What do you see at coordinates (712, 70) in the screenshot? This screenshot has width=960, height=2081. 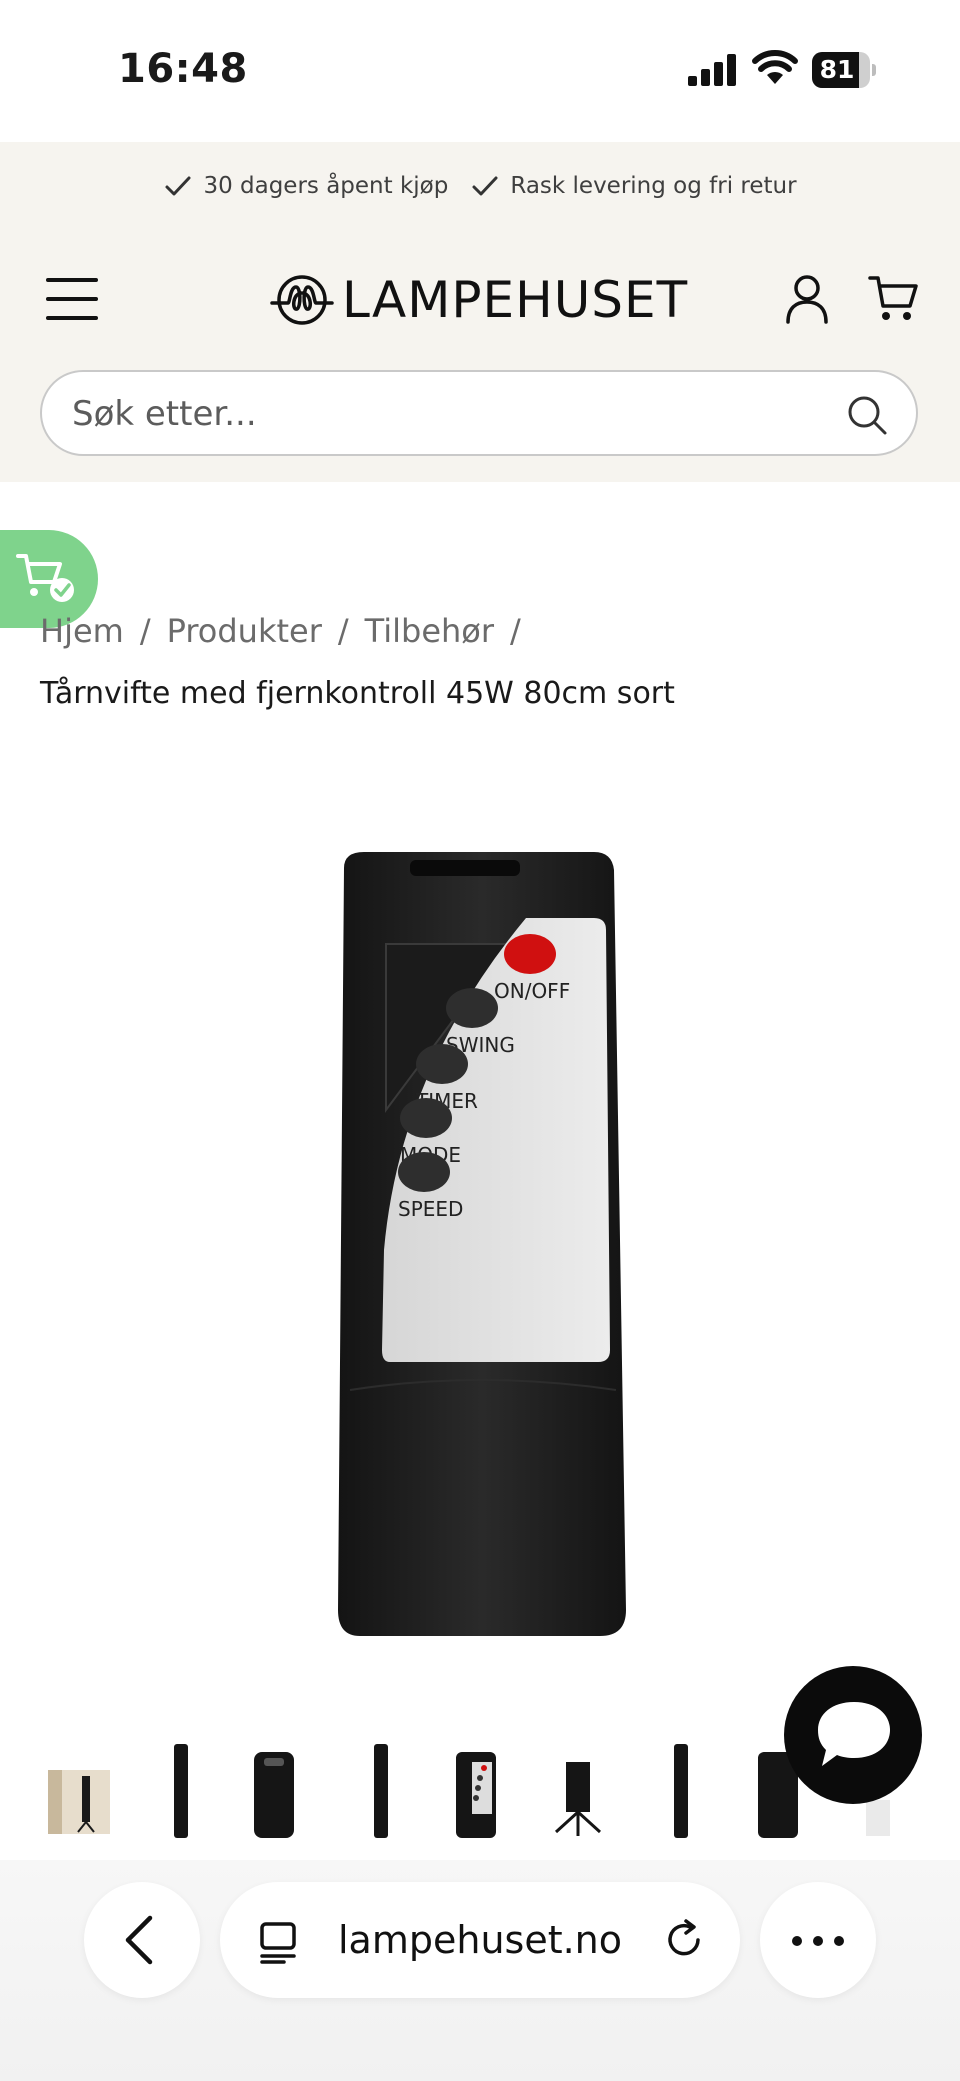 I see `cellular-signal-icon` at bounding box center [712, 70].